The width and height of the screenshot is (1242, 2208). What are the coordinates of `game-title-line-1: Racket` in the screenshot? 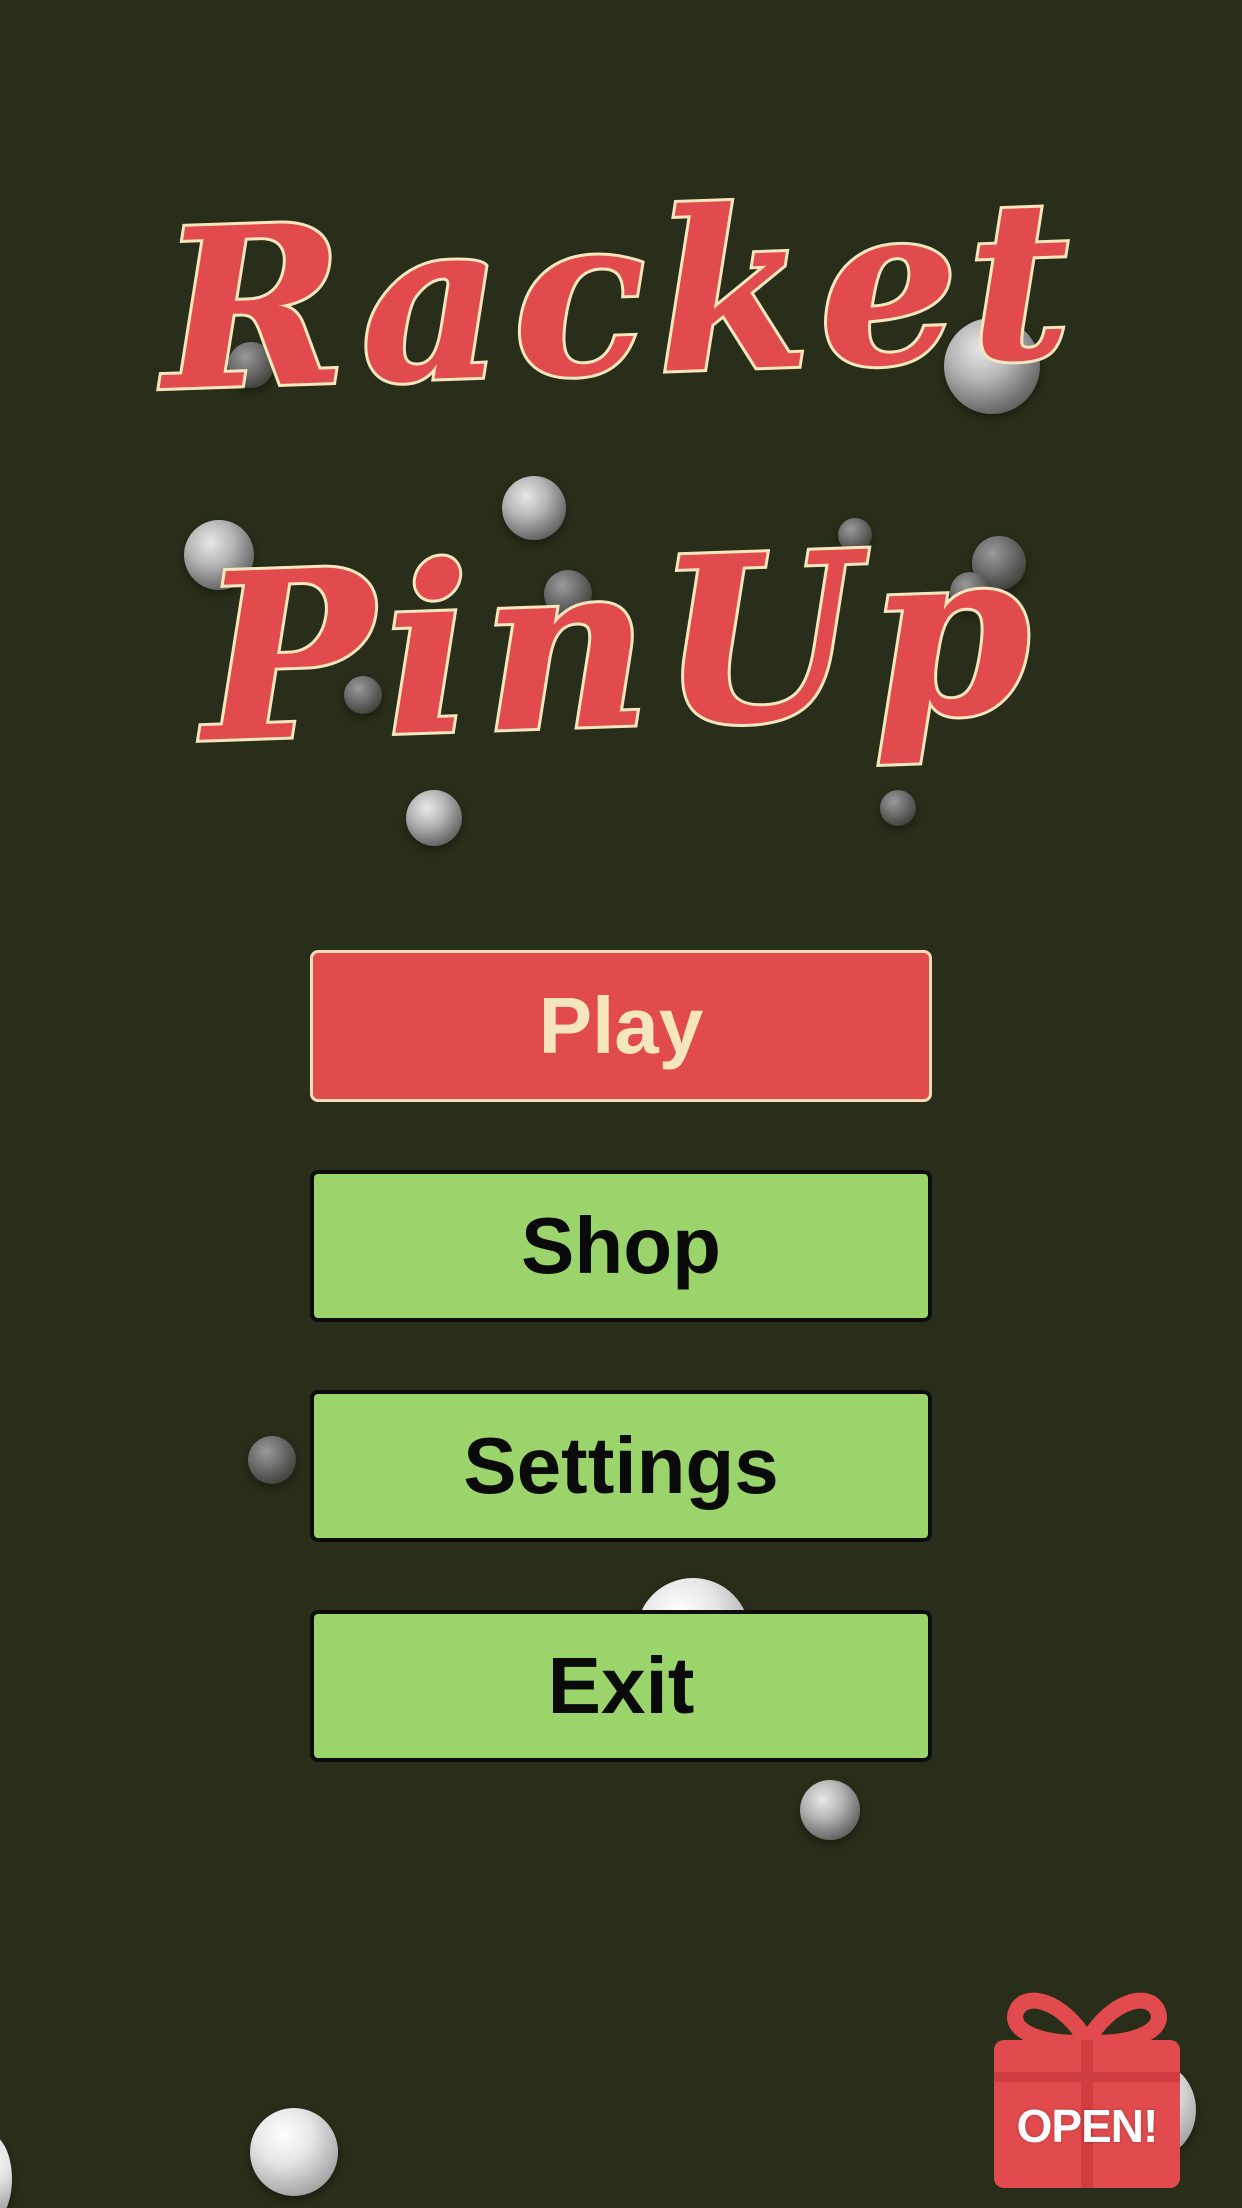 It's located at (621, 294).